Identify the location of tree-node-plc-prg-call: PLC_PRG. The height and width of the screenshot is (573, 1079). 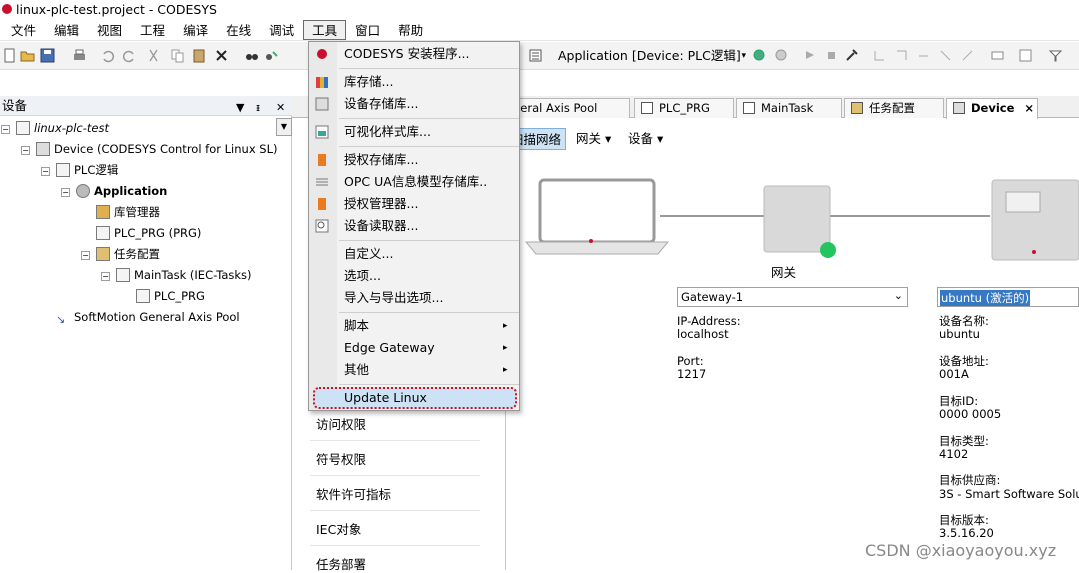
(170, 296).